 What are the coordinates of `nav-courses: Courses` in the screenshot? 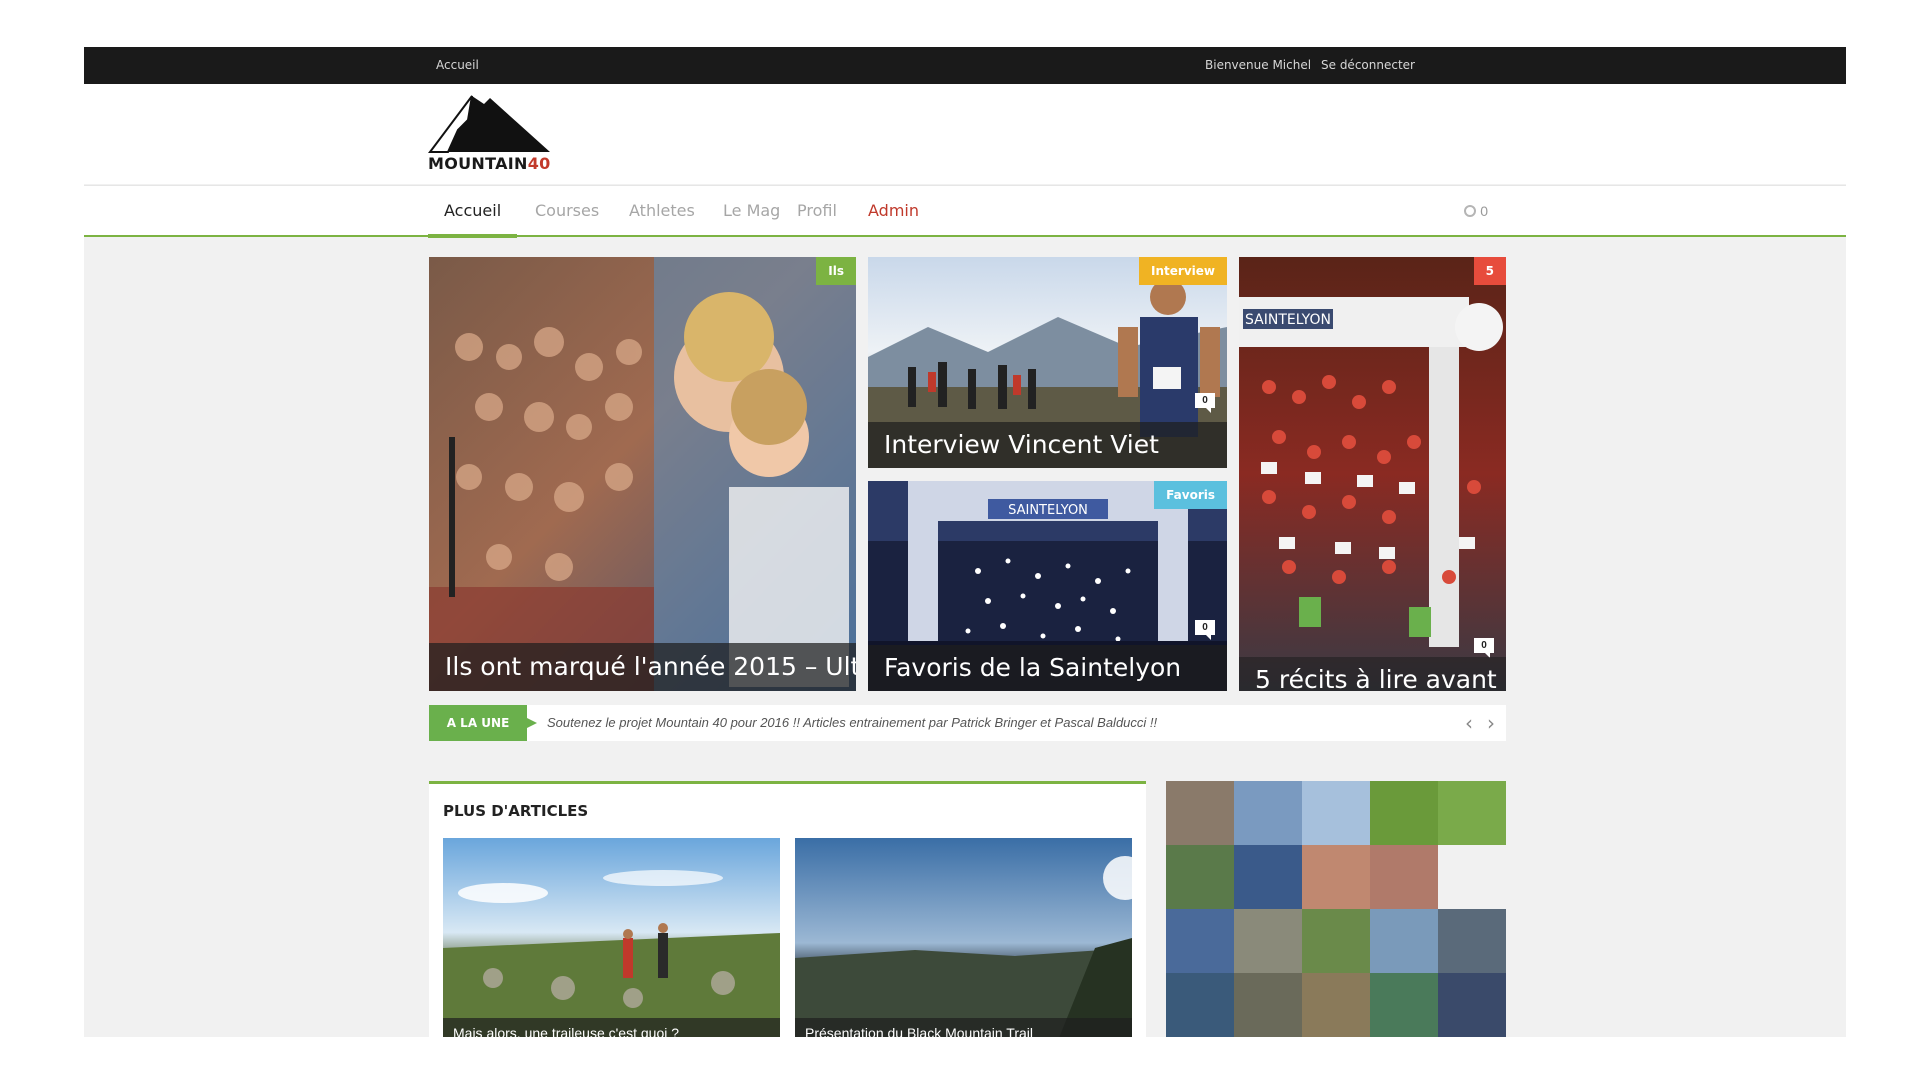 It's located at (567, 211).